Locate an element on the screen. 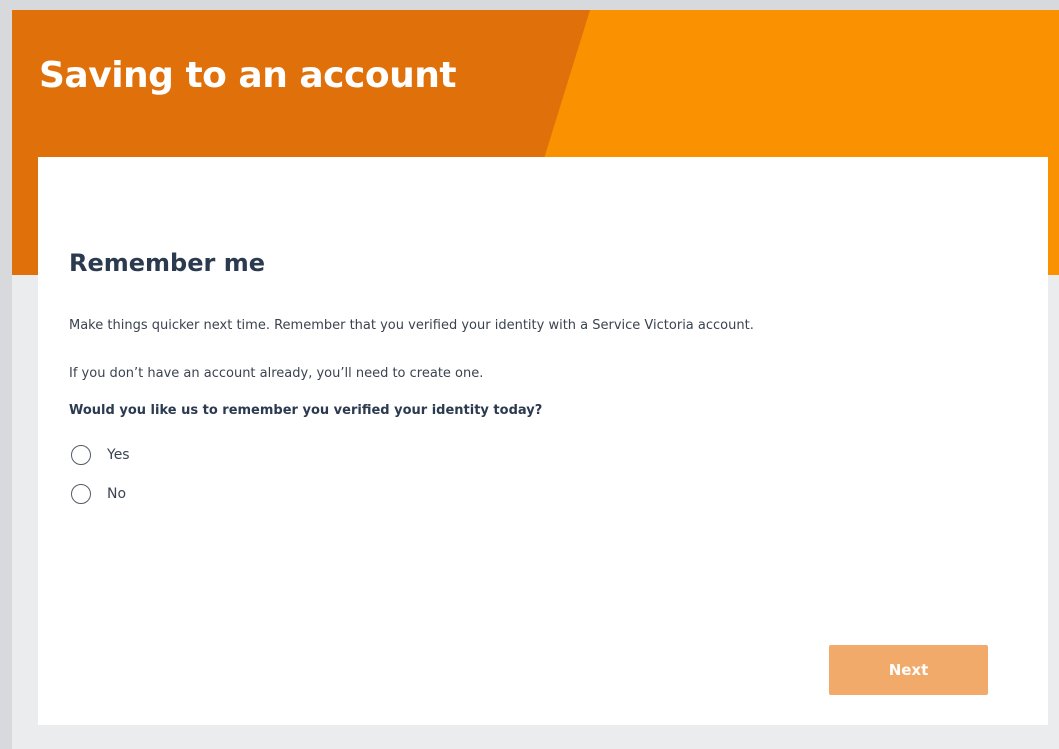 The width and height of the screenshot is (1059, 749). radio-option-yes: Yes is located at coordinates (100, 455).